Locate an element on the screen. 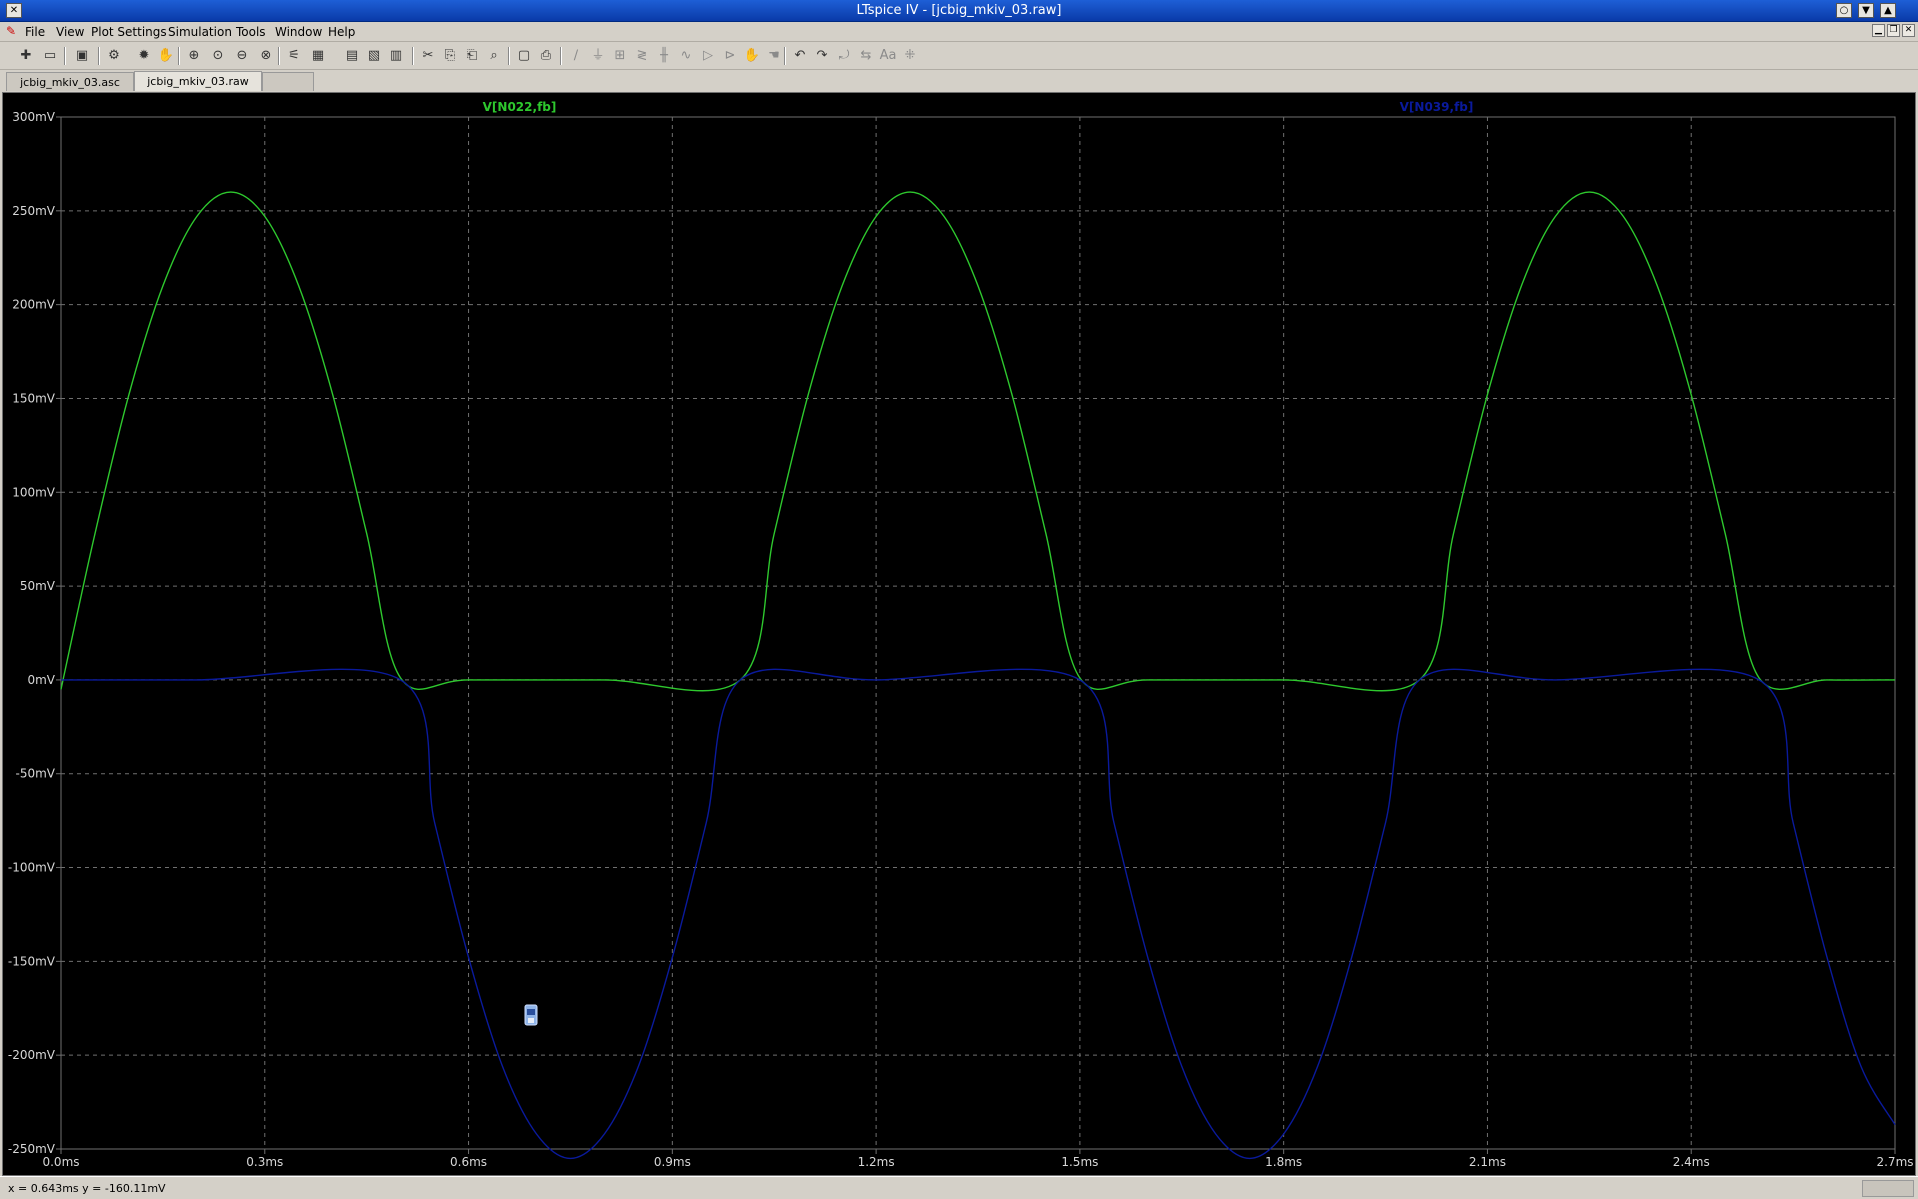 The width and height of the screenshot is (1918, 1199). x-tick-label: 2.7ms is located at coordinates (1894, 1162).